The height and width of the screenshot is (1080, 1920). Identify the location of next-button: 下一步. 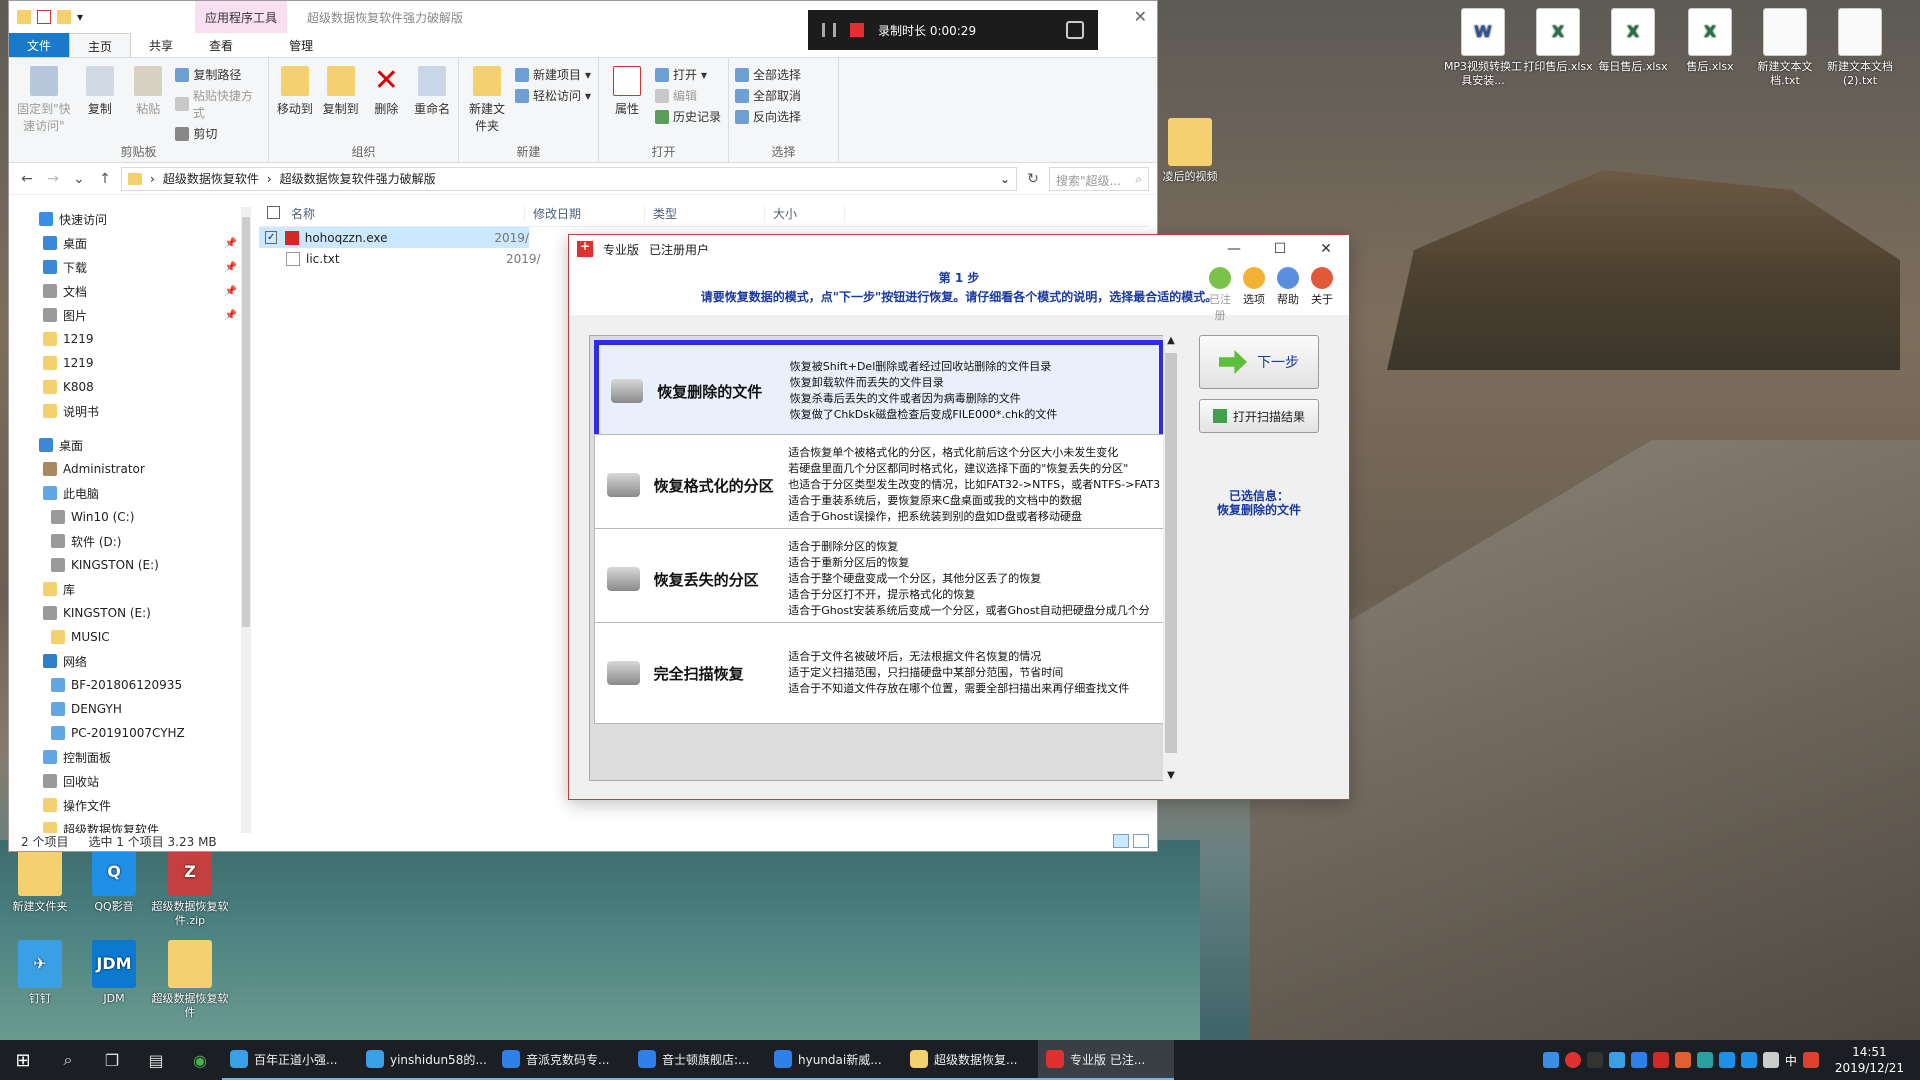
(1259, 362).